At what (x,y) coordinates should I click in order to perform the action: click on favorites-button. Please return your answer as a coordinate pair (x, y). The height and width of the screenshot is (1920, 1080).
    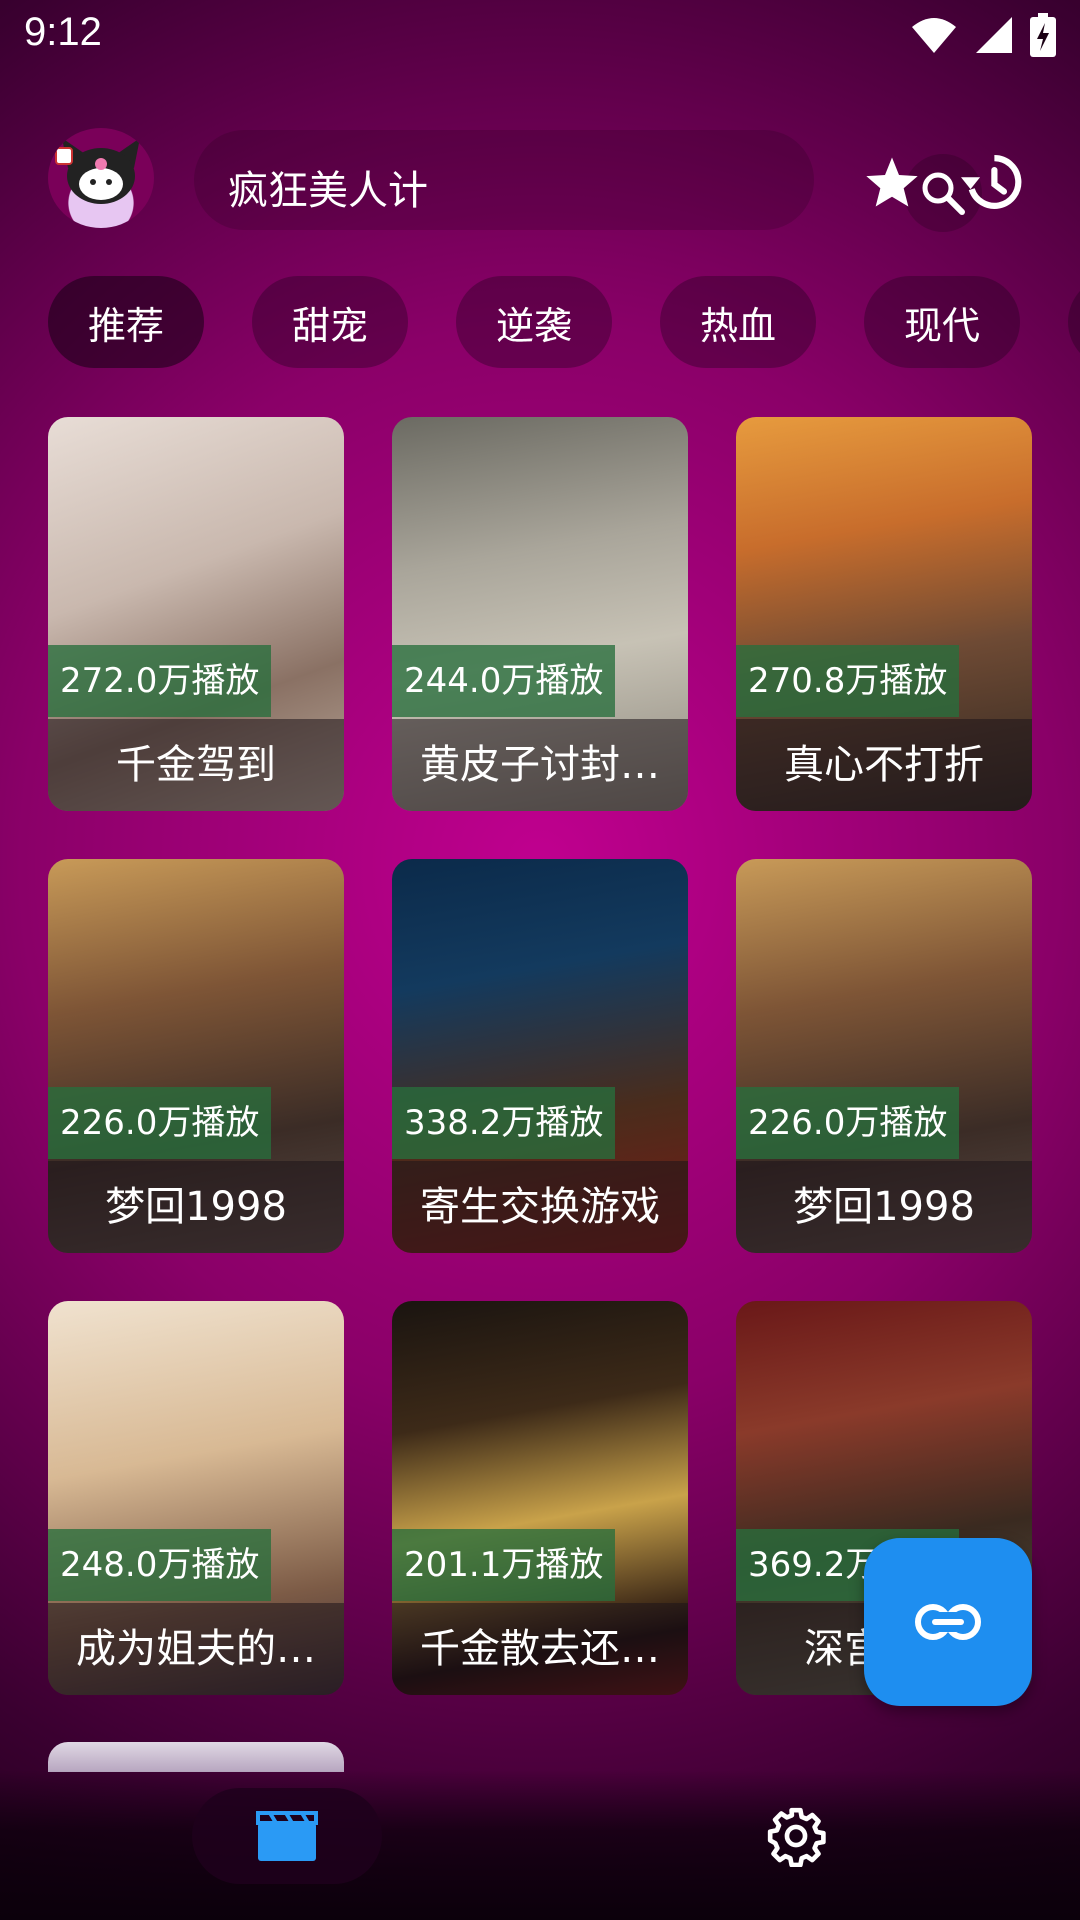
    Looking at the image, I should click on (892, 182).